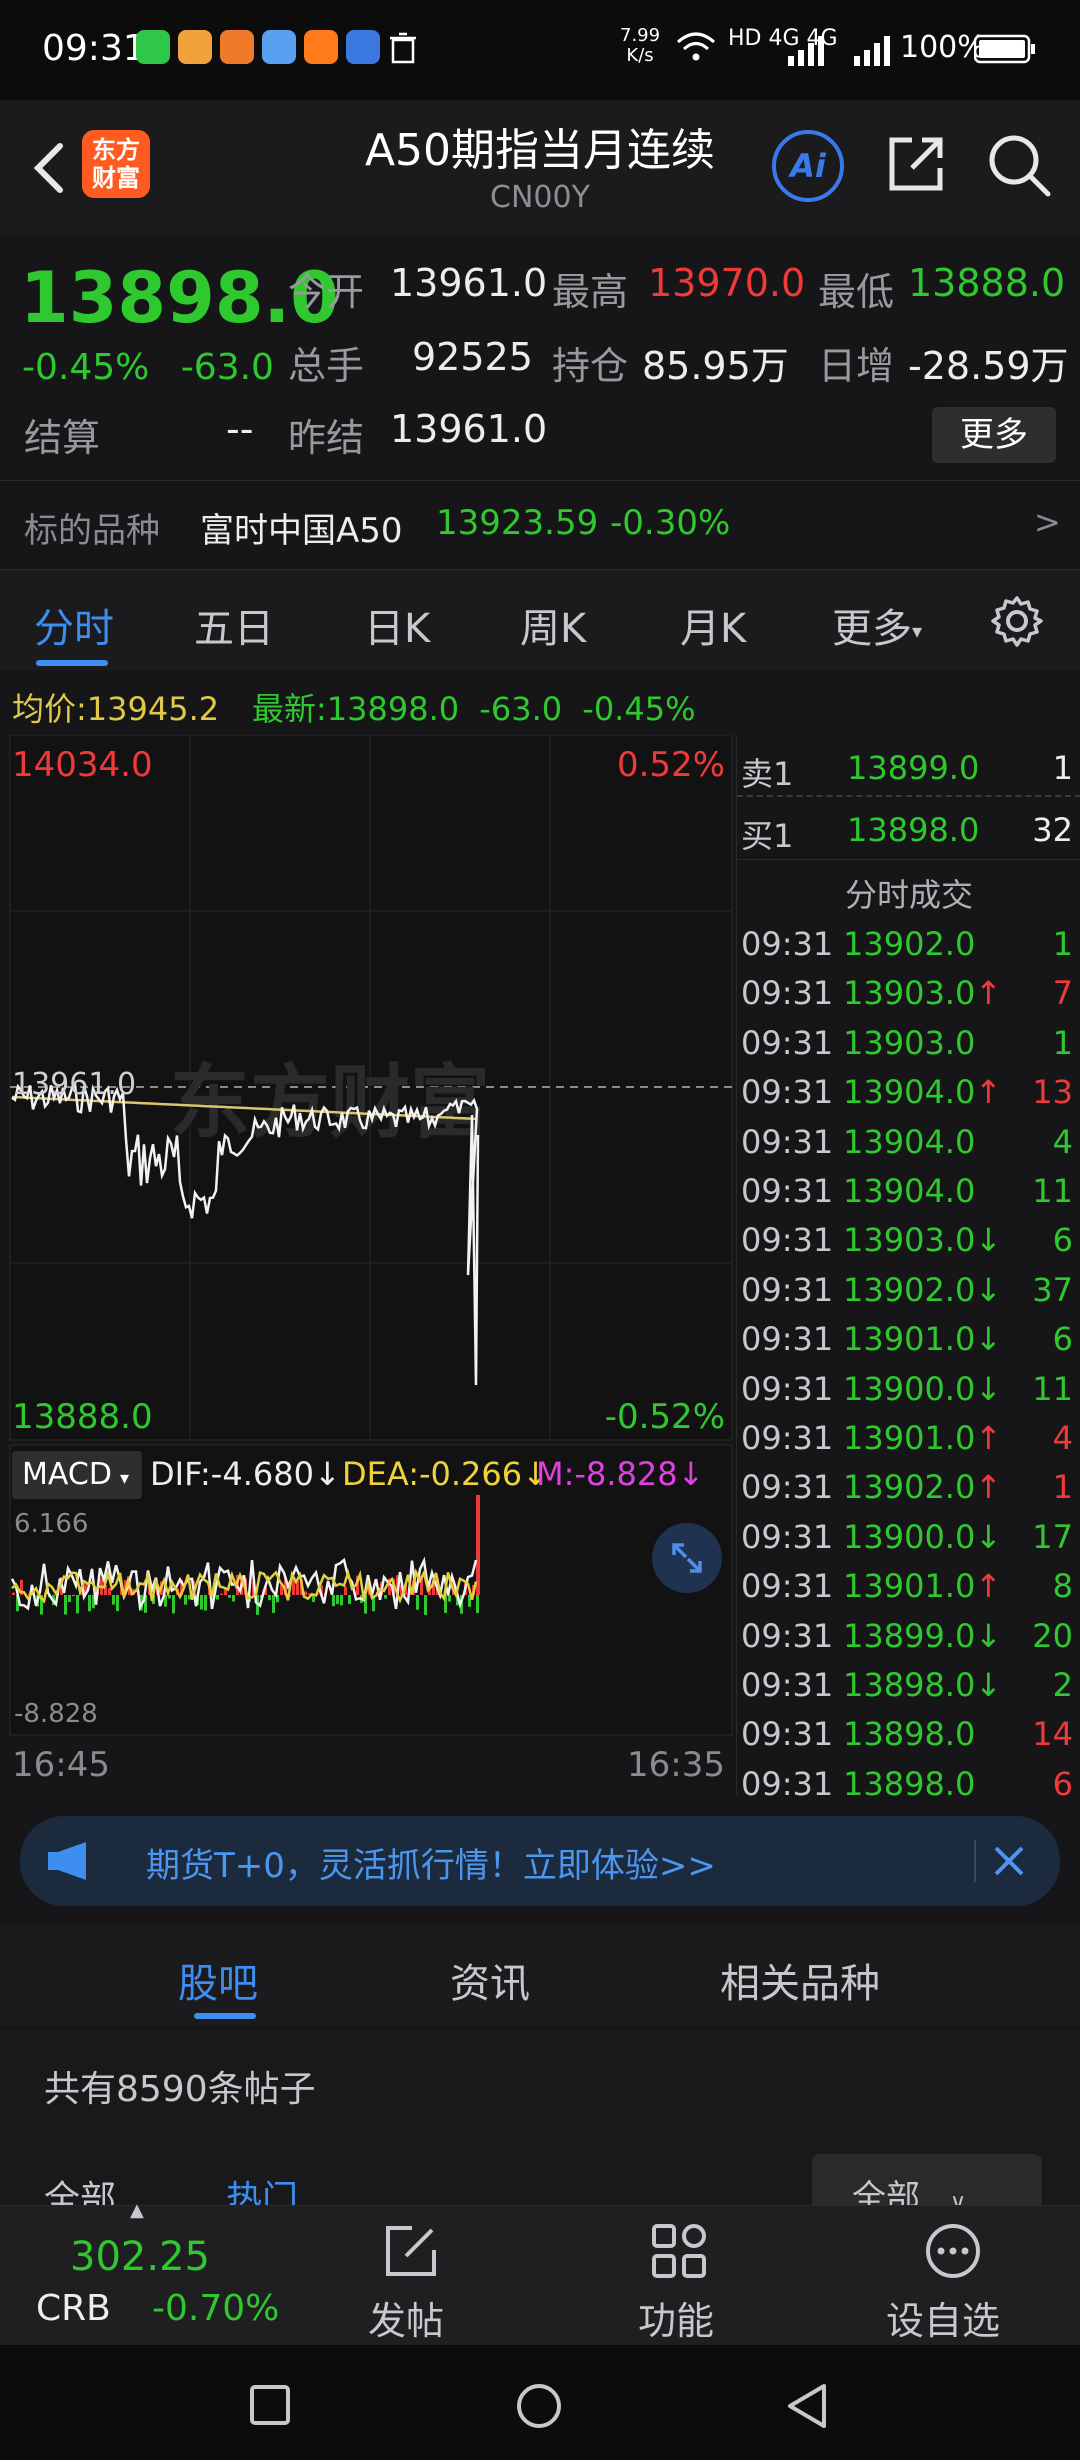 The width and height of the screenshot is (1080, 2460). I want to click on trade-row: 09:31 13902.0 ↓ 37, so click(908, 1289).